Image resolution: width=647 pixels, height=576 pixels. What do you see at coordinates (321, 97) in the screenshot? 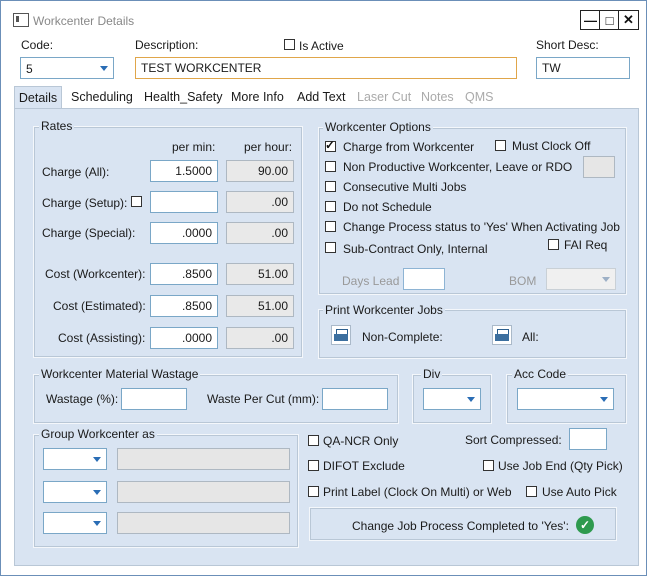
I see `tab-add-text: Add Text` at bounding box center [321, 97].